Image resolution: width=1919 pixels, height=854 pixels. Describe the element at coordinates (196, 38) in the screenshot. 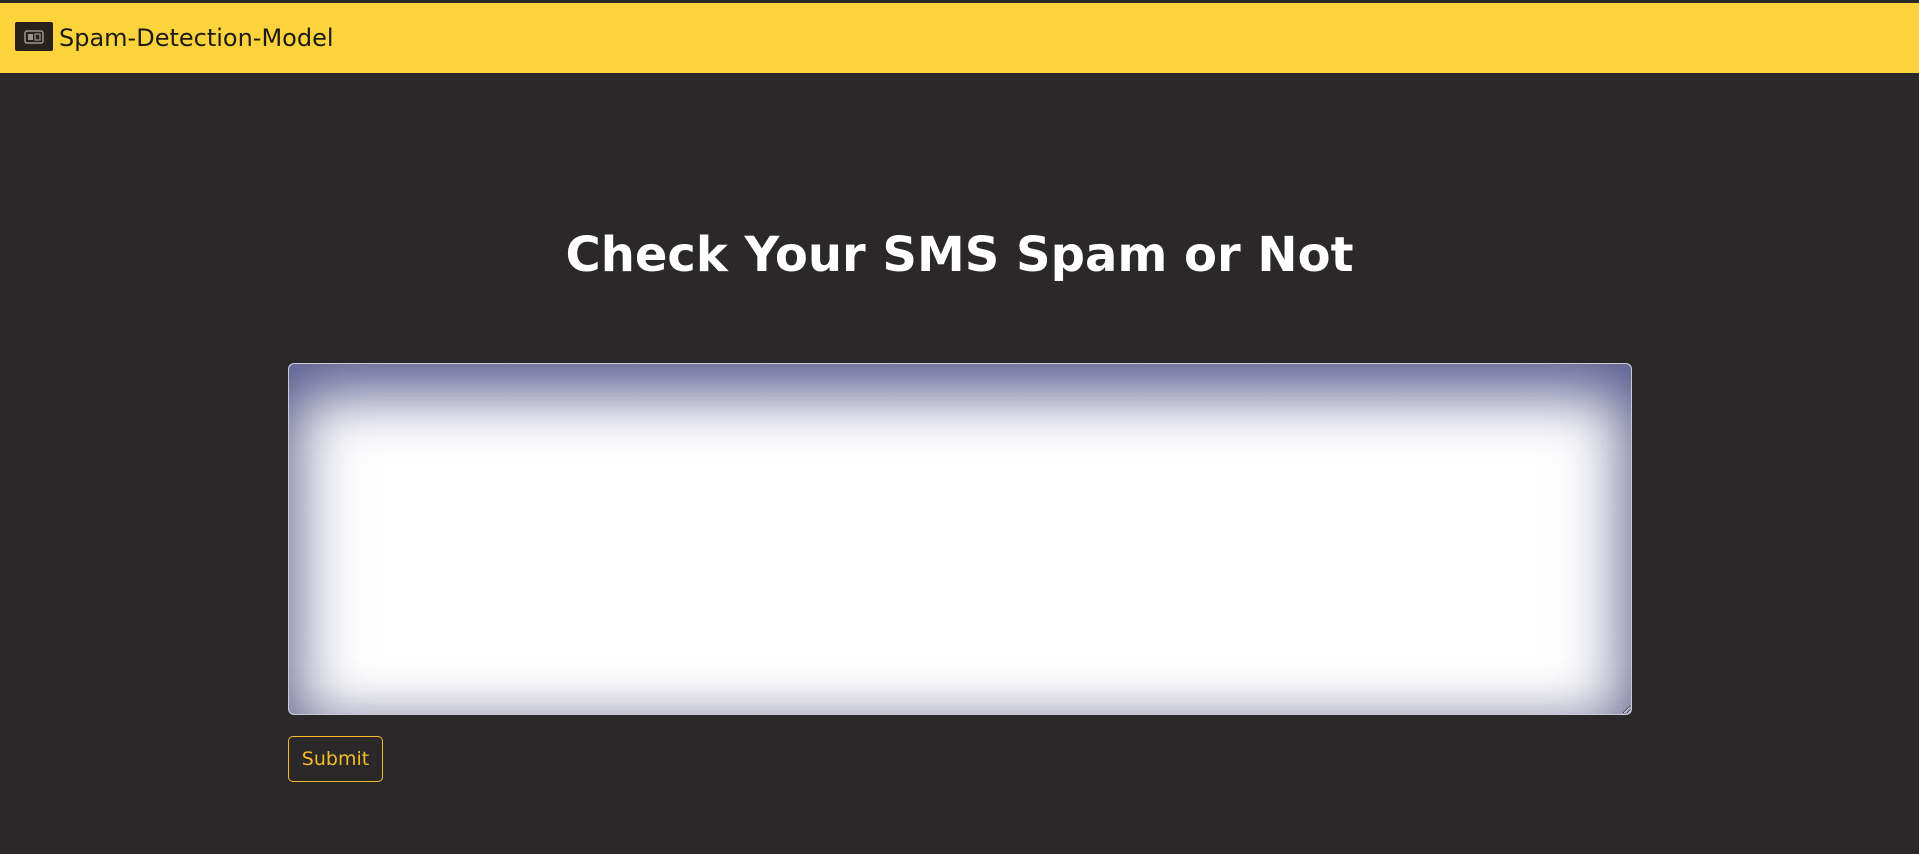

I see `brand-name-link: Spam-Detection-Model` at that location.